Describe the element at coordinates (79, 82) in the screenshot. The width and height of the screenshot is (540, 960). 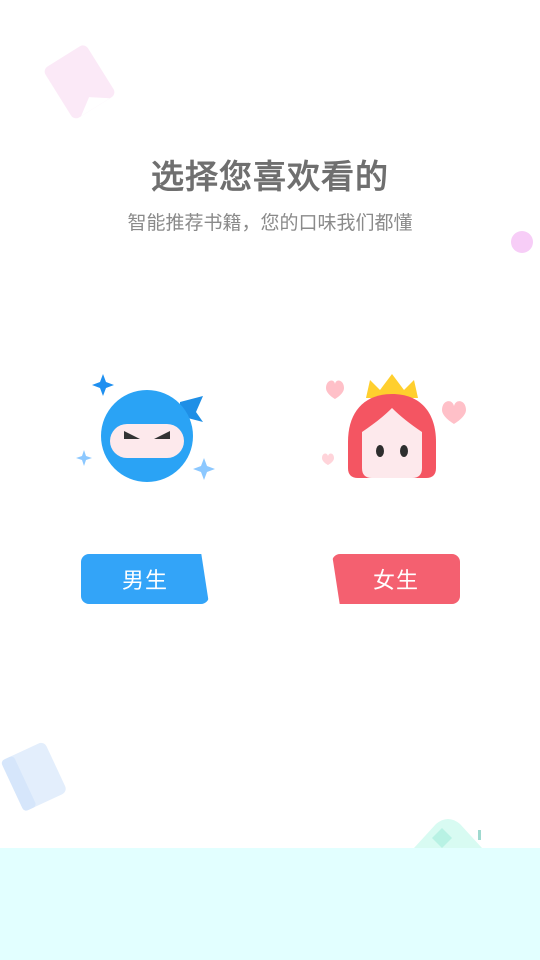
I see `deco-pink-card-icon` at that location.